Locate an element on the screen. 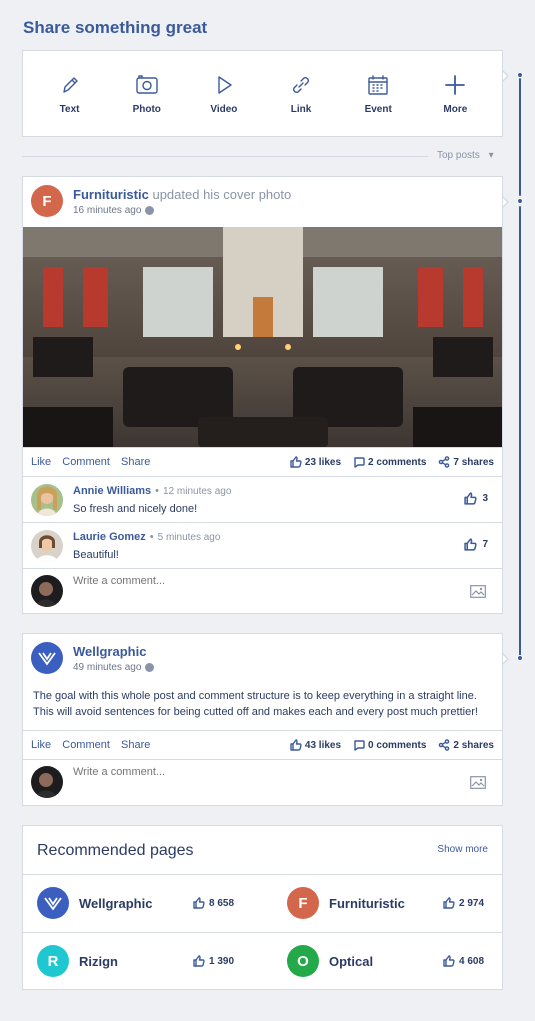  avatar: R is located at coordinates (53, 961).